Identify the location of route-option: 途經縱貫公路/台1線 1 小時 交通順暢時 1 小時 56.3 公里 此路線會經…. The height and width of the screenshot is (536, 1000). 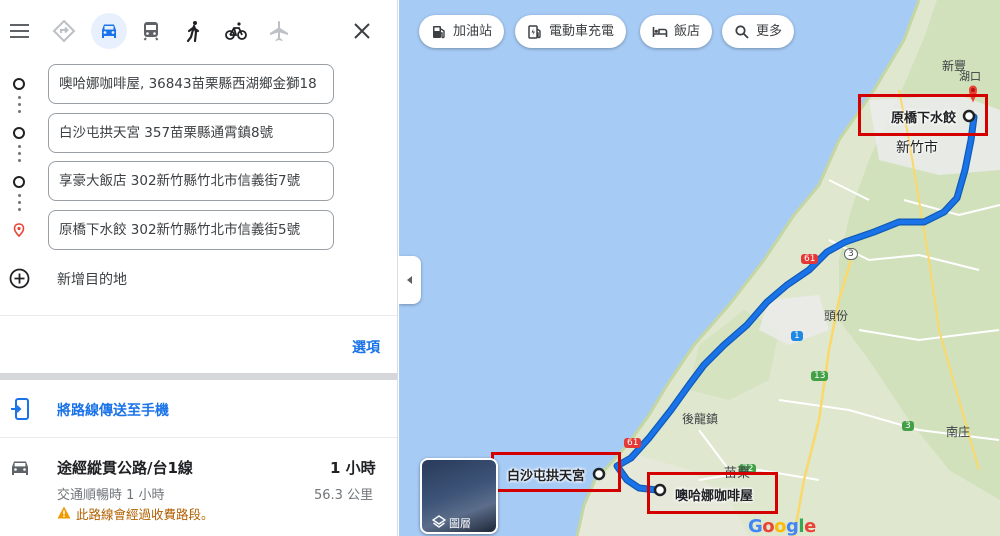
(198, 488).